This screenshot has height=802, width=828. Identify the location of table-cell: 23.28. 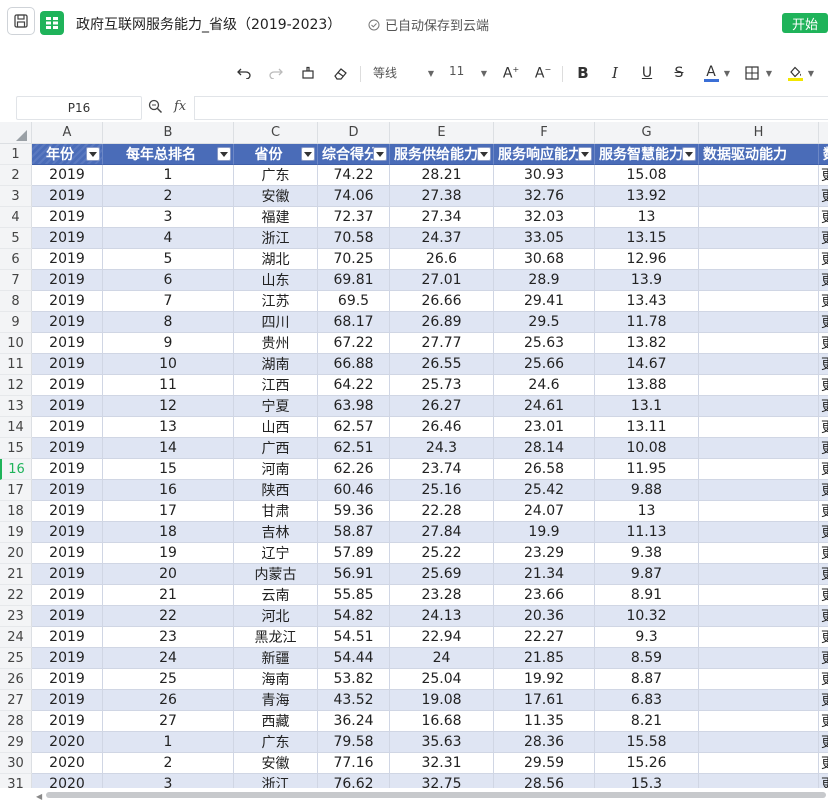
(442, 595).